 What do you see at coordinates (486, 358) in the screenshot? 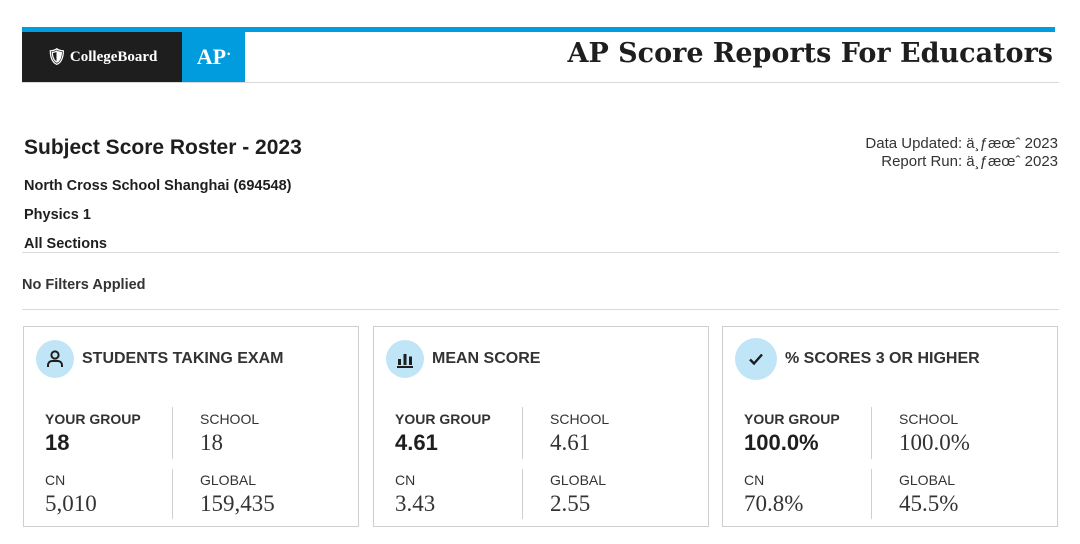
I see `card-title: MEAN SCORE` at bounding box center [486, 358].